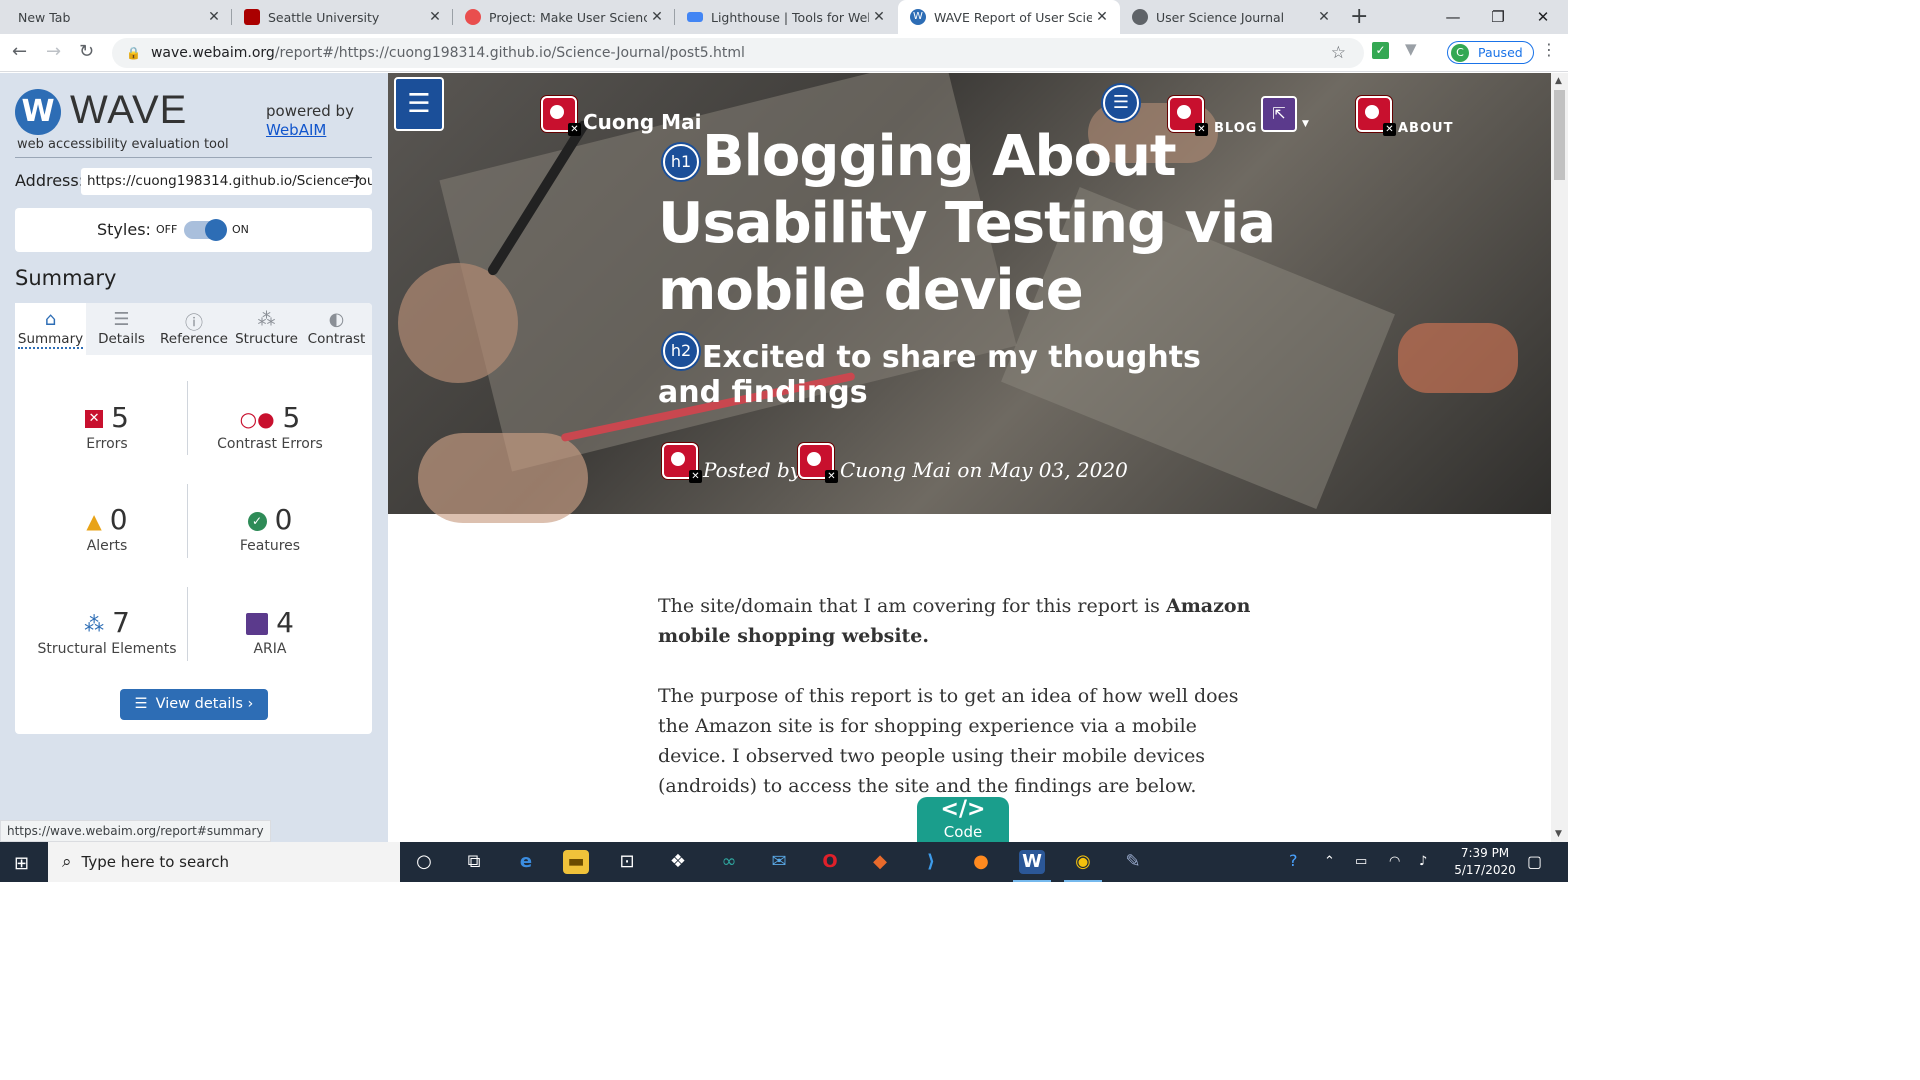 This screenshot has height=1080, width=1920. I want to click on volume-icon: ♪, so click(1423, 861).